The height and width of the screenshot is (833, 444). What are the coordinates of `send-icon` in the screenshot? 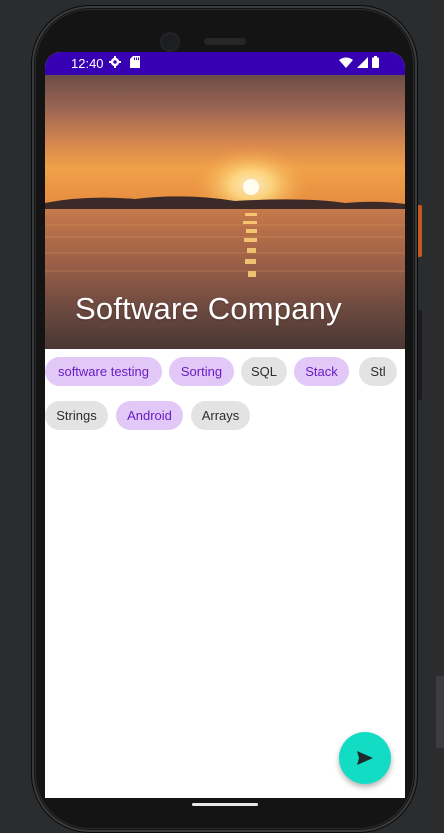 It's located at (365, 758).